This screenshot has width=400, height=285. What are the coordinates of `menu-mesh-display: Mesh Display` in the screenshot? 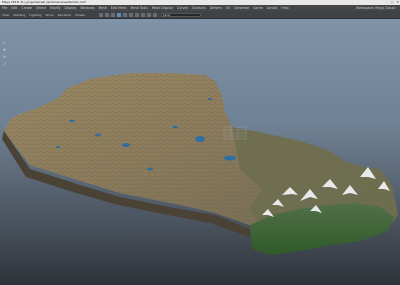 It's located at (162, 8).